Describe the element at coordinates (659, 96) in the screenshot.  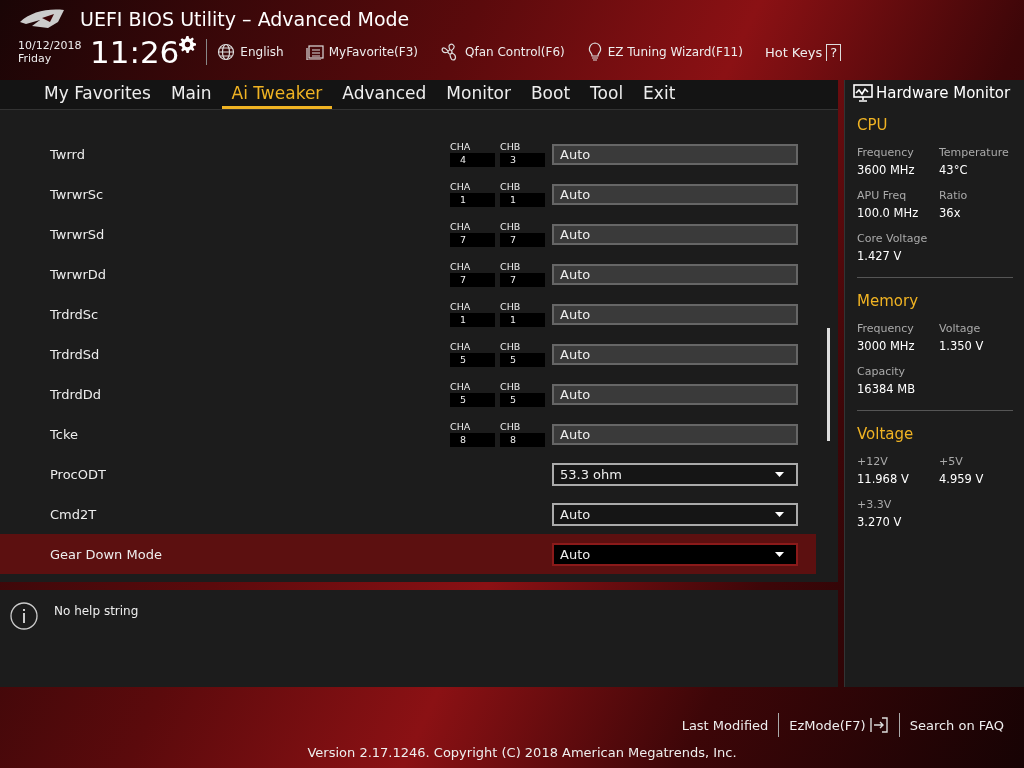
I see `menu-tab: Exit` at that location.